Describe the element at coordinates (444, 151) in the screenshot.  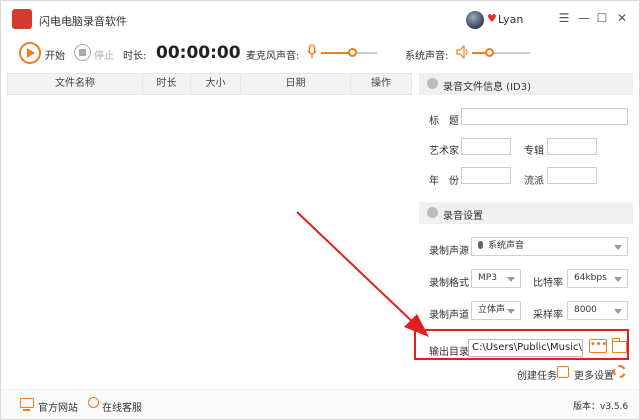
I see `artist-label: 艺术家` at that location.